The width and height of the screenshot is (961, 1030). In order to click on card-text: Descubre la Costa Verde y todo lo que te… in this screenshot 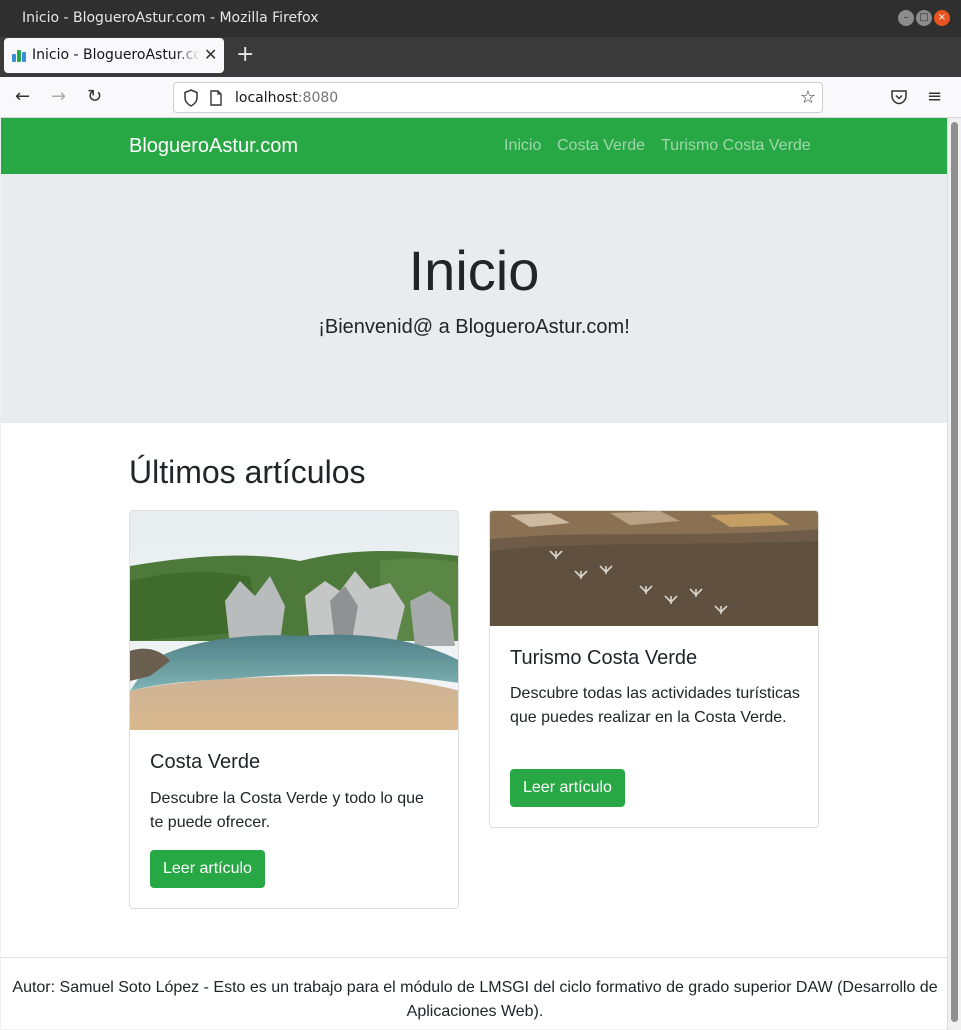, I will do `click(287, 810)`.